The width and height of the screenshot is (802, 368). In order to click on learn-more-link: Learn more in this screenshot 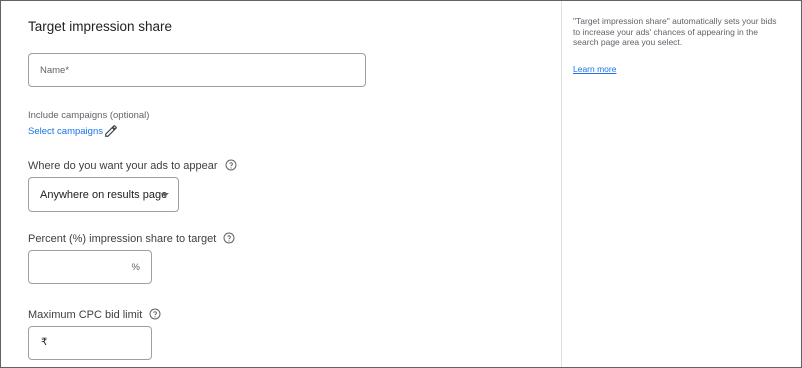, I will do `click(594, 69)`.